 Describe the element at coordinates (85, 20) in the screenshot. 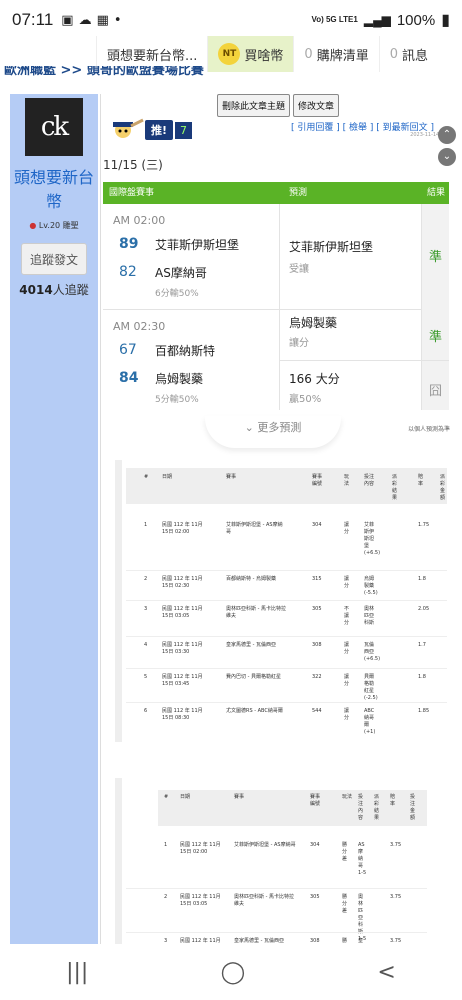

I see `cloud-icon: ☁` at that location.